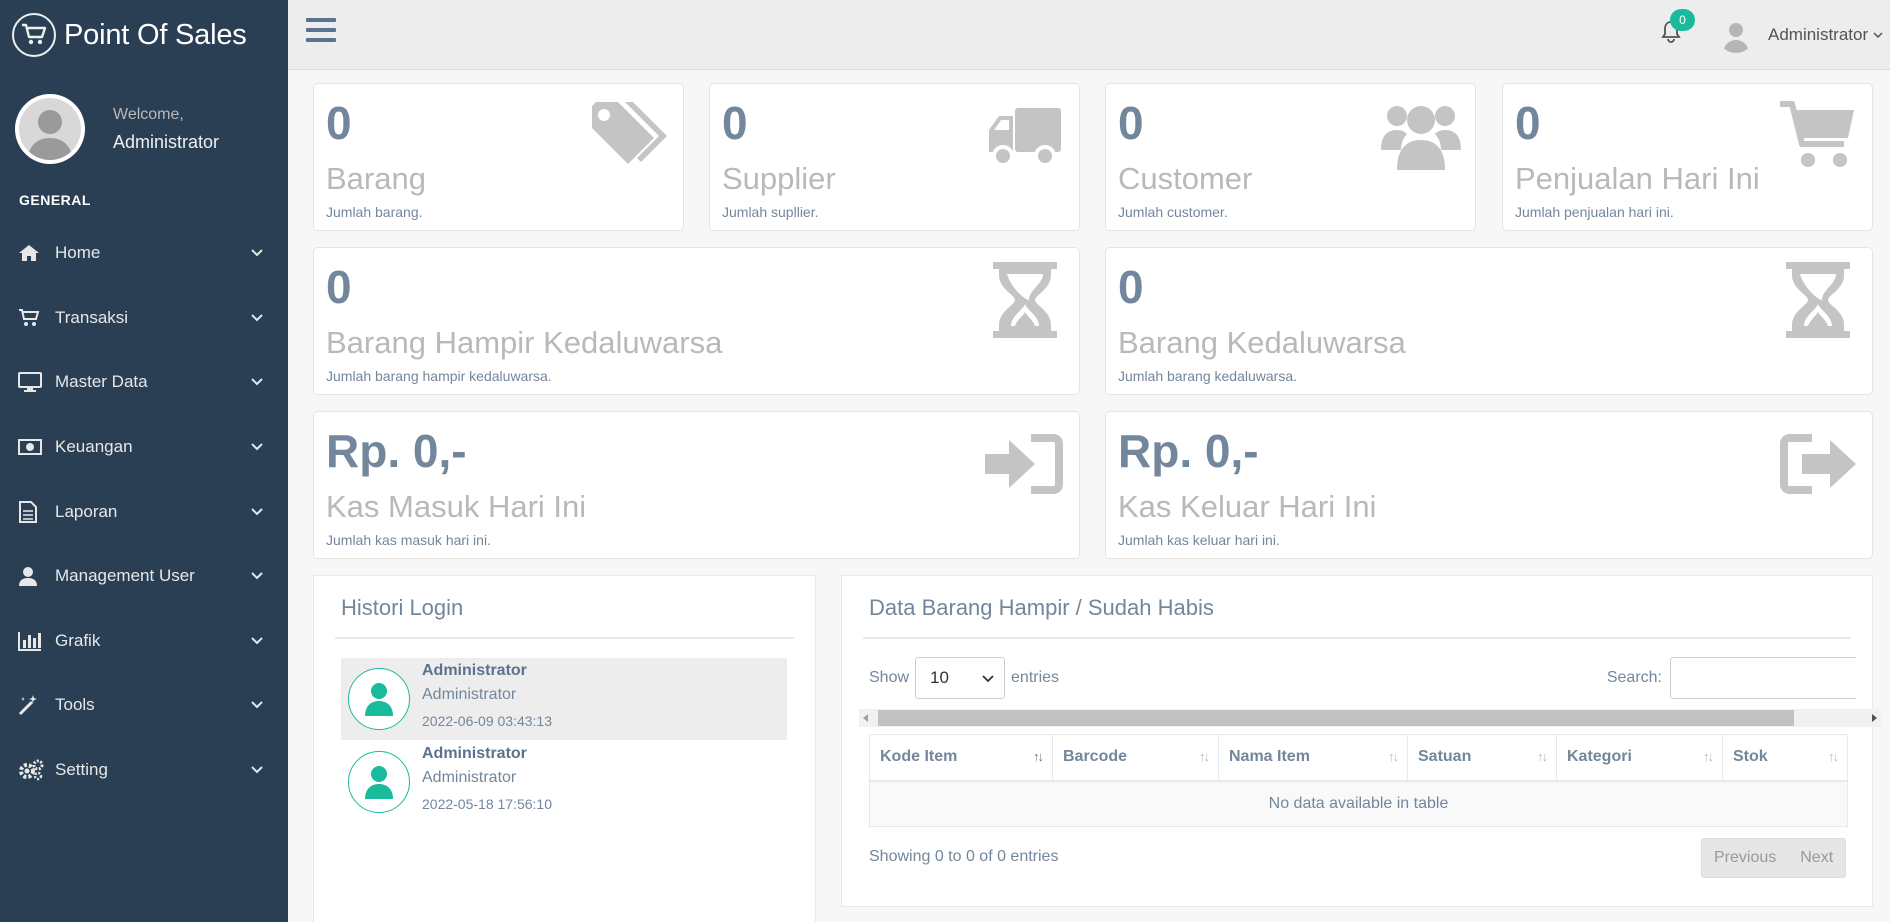  What do you see at coordinates (55, 200) in the screenshot?
I see `menu-section-title: GENERAL` at bounding box center [55, 200].